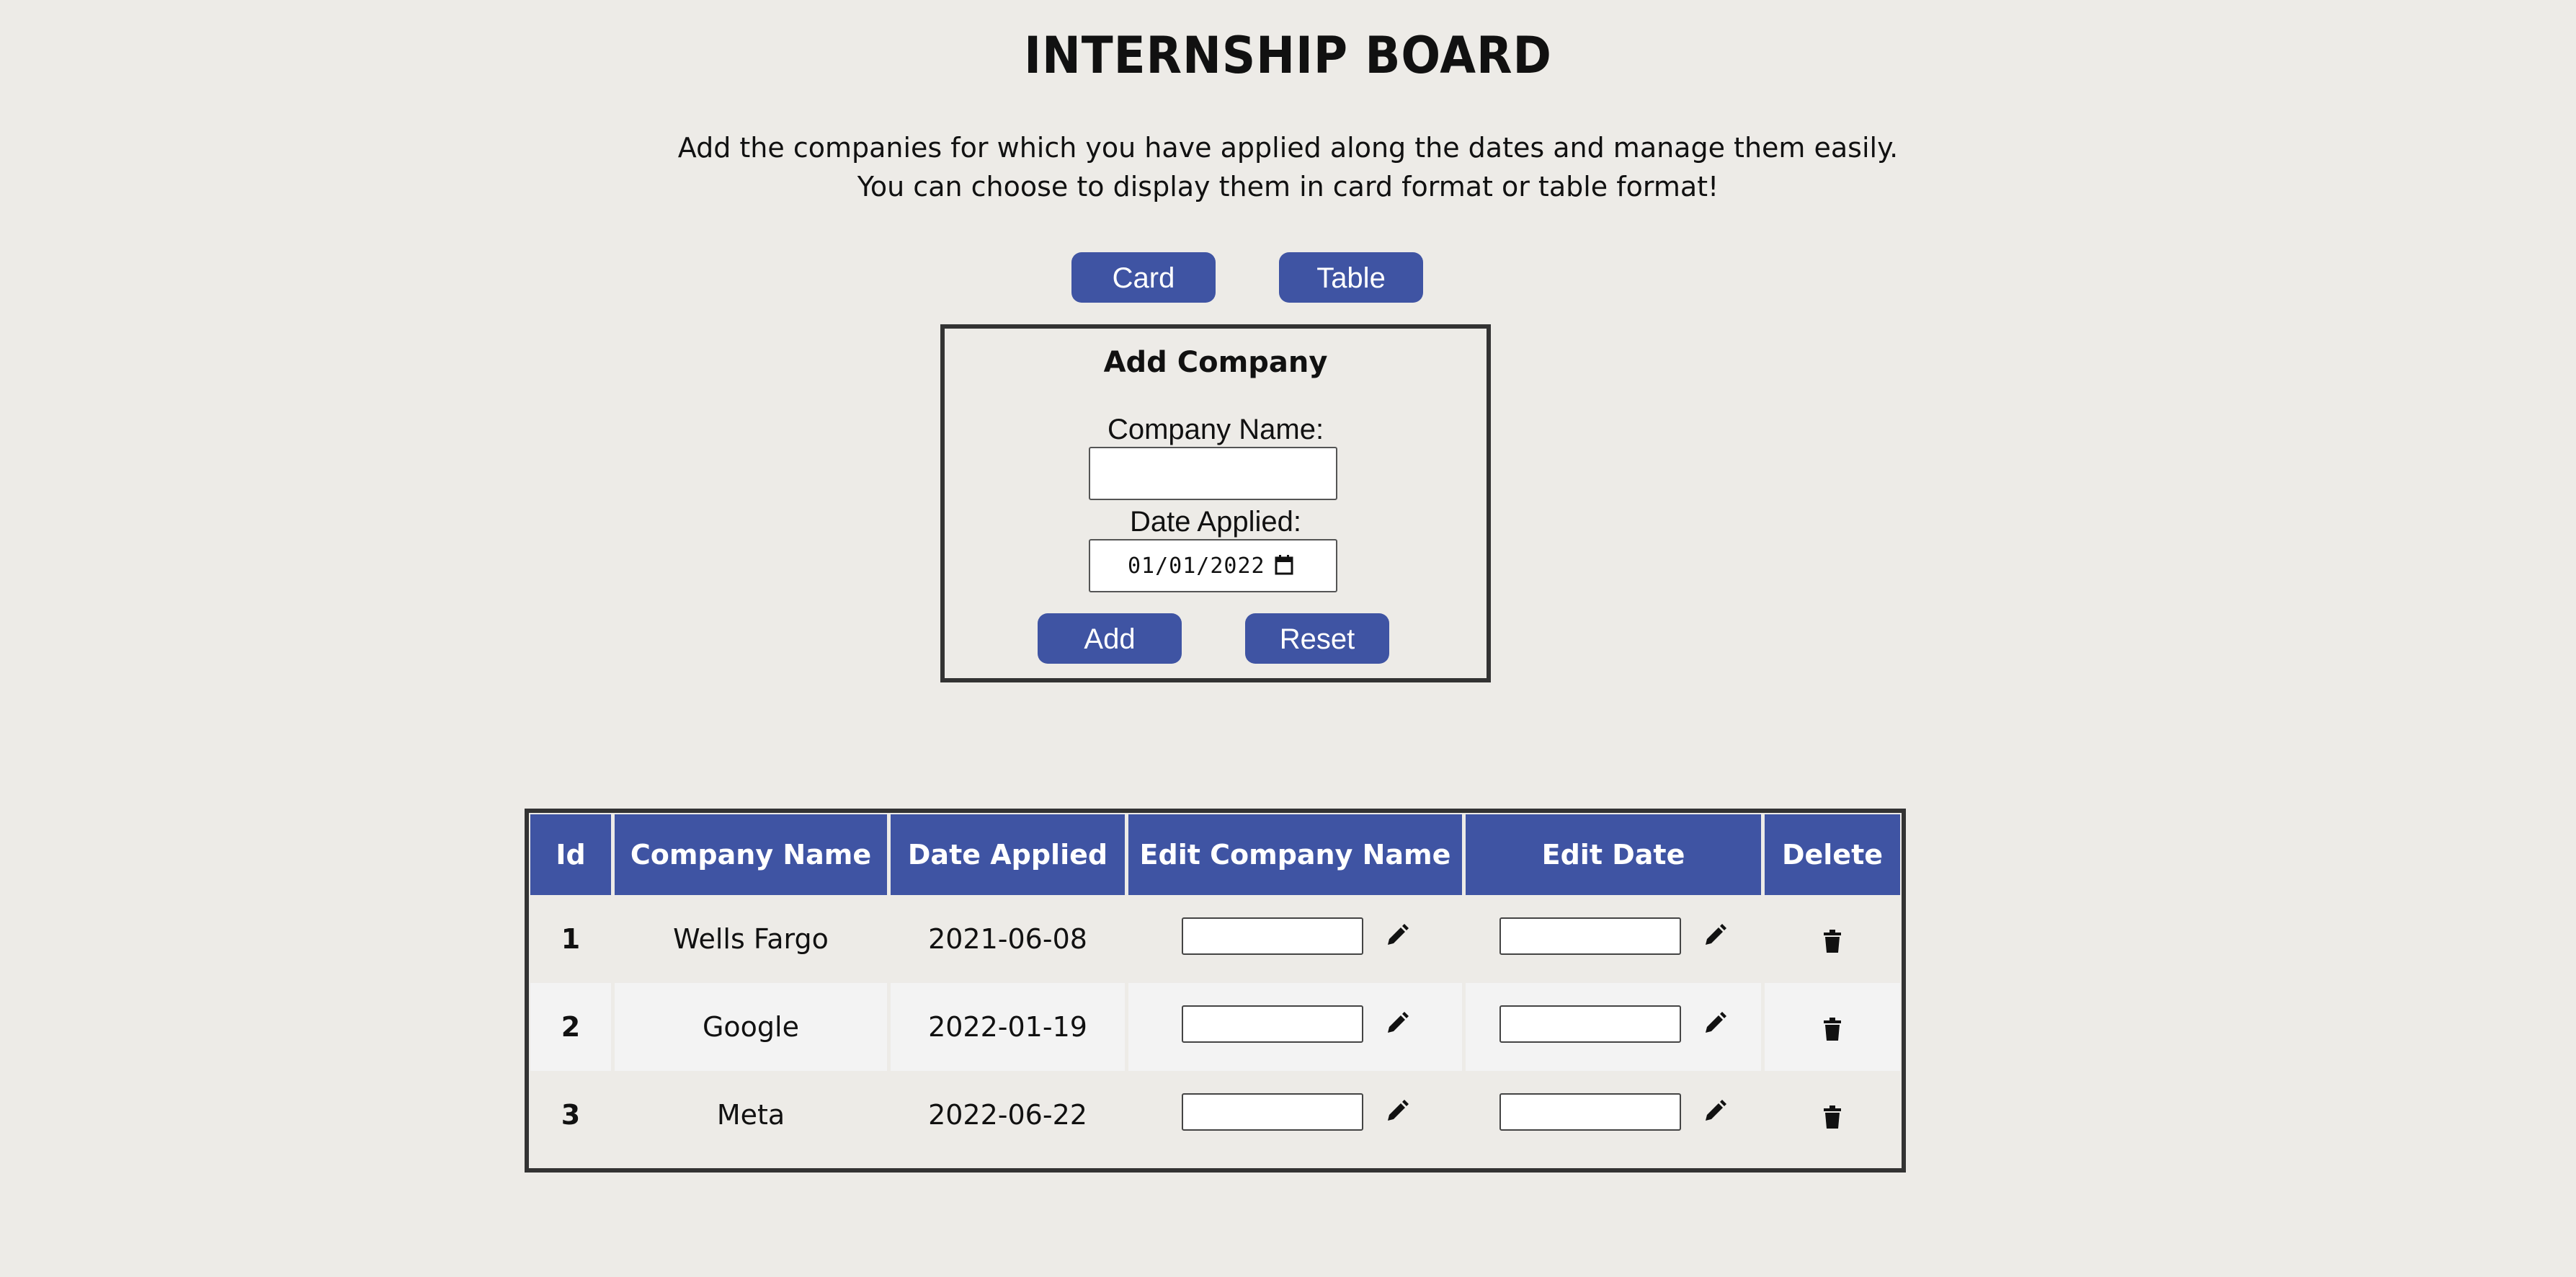 This screenshot has height=1277, width=2576. Describe the element at coordinates (572, 1027) in the screenshot. I see `row-id: 2` at that location.